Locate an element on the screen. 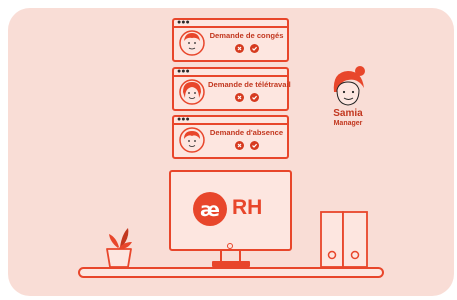 The image size is (457, 300). computer-monitor is located at coordinates (230, 210).